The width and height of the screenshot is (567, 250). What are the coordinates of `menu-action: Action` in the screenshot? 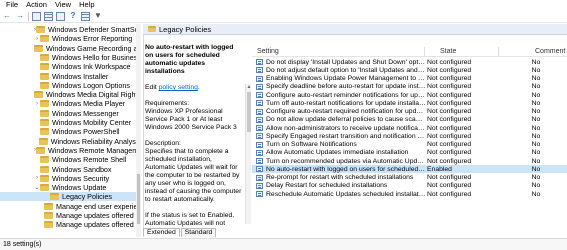 It's located at (36, 5).